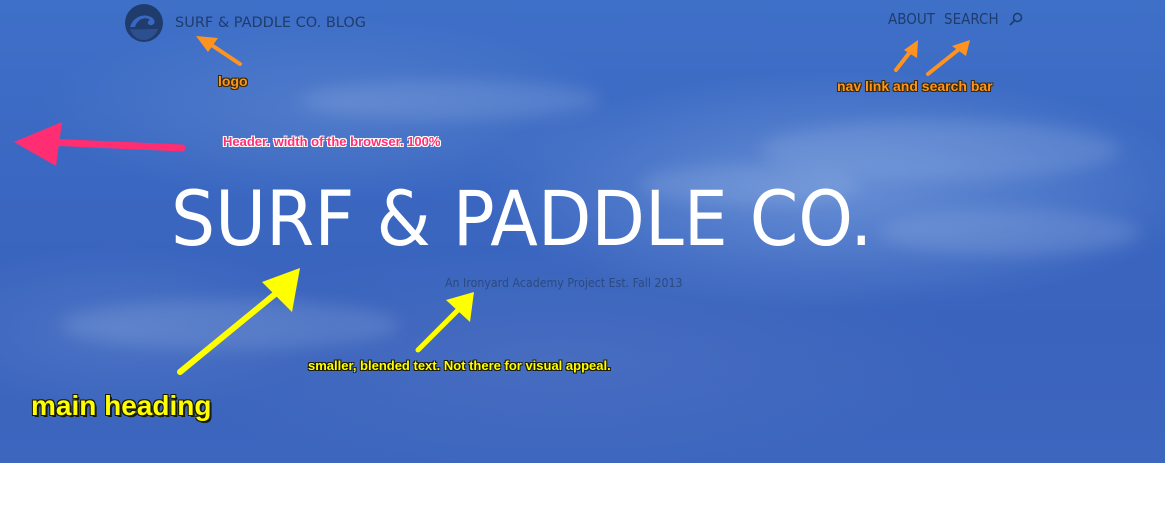 This screenshot has height=507, width=1165. I want to click on search-bar: SEARCH, so click(983, 19).